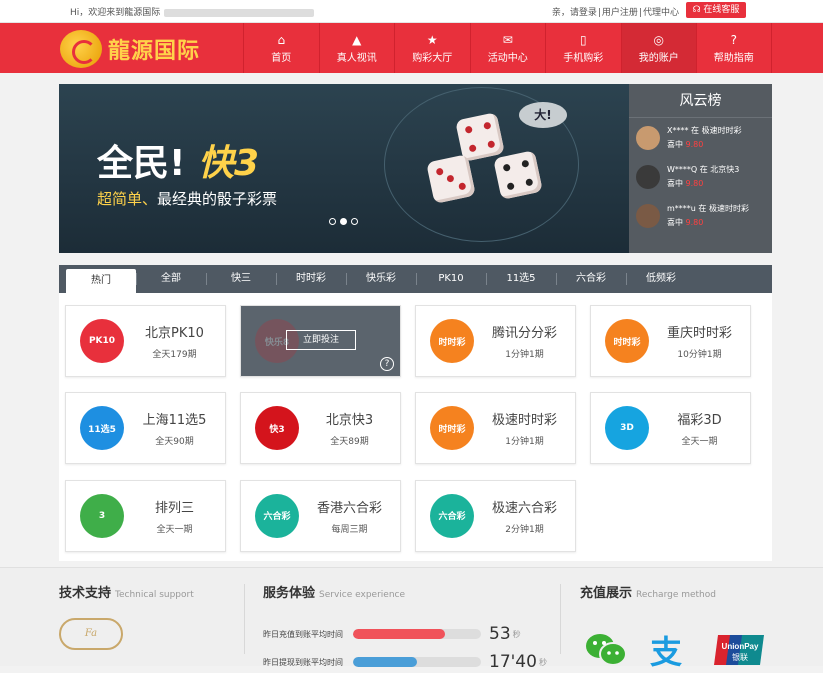  Describe the element at coordinates (583, 48) in the screenshot. I see `nav-item: ▯ 手机购彩` at that location.